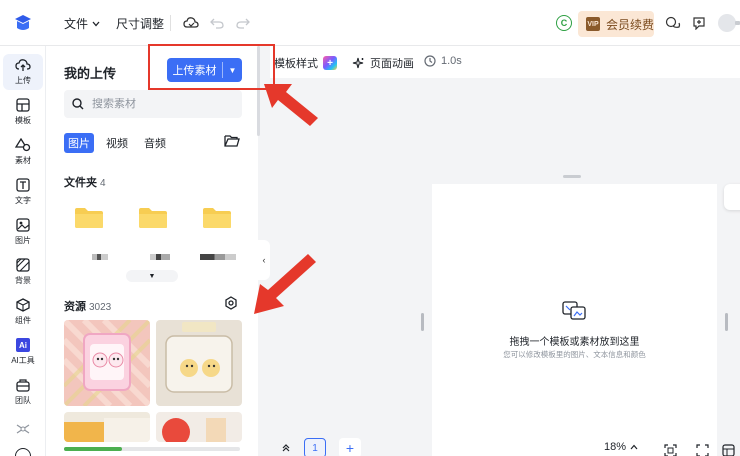 The image size is (740, 456). I want to click on tab-images: 图片, so click(79, 143).